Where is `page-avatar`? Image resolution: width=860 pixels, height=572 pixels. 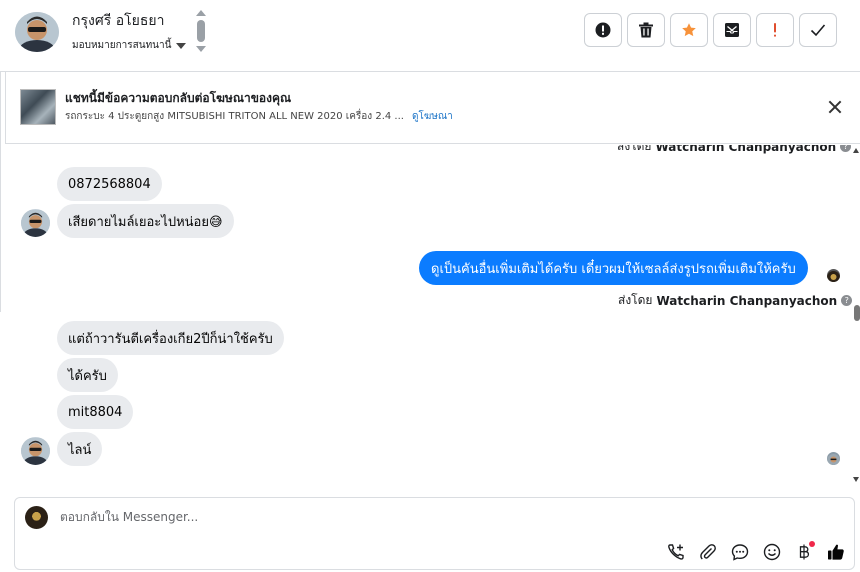
page-avatar is located at coordinates (36, 517).